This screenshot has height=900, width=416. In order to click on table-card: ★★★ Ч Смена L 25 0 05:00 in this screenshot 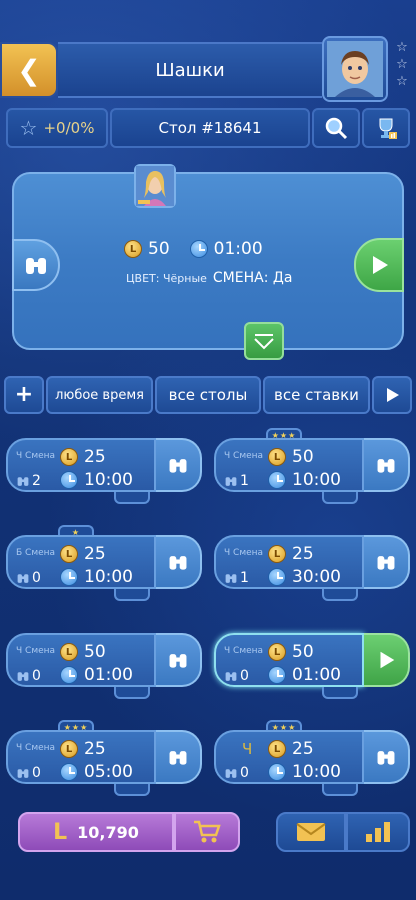, I will do `click(104, 758)`.